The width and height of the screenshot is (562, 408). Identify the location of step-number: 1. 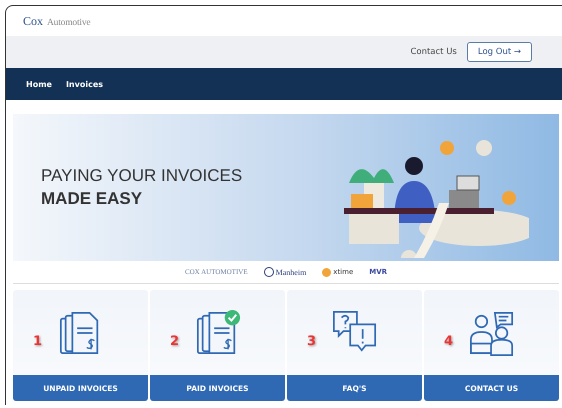
(37, 341).